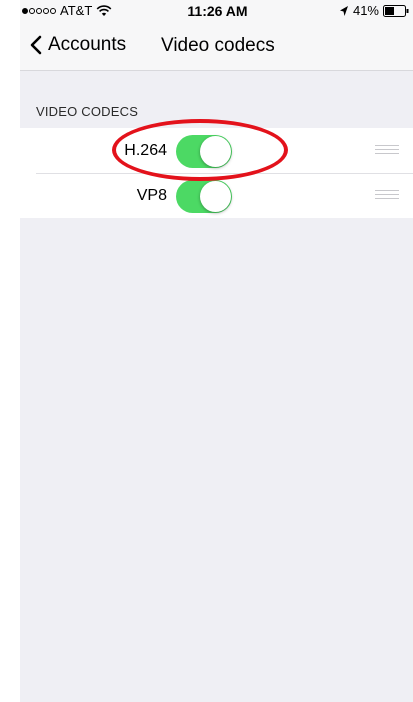  I want to click on navigation-bar: Accounts Video codecs, so click(216, 46).